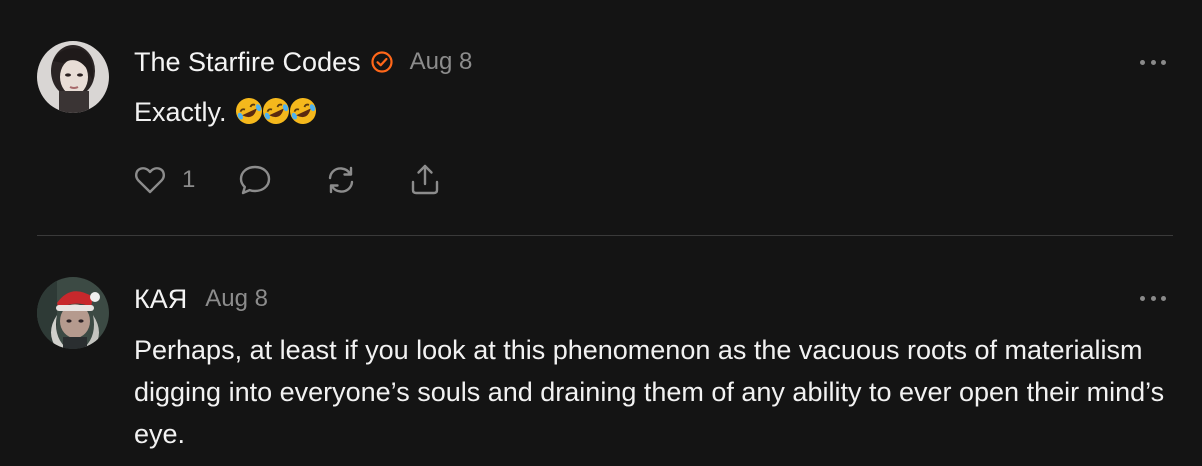 The width and height of the screenshot is (1202, 466). I want to click on author-name: The Starfire Codes, so click(247, 62).